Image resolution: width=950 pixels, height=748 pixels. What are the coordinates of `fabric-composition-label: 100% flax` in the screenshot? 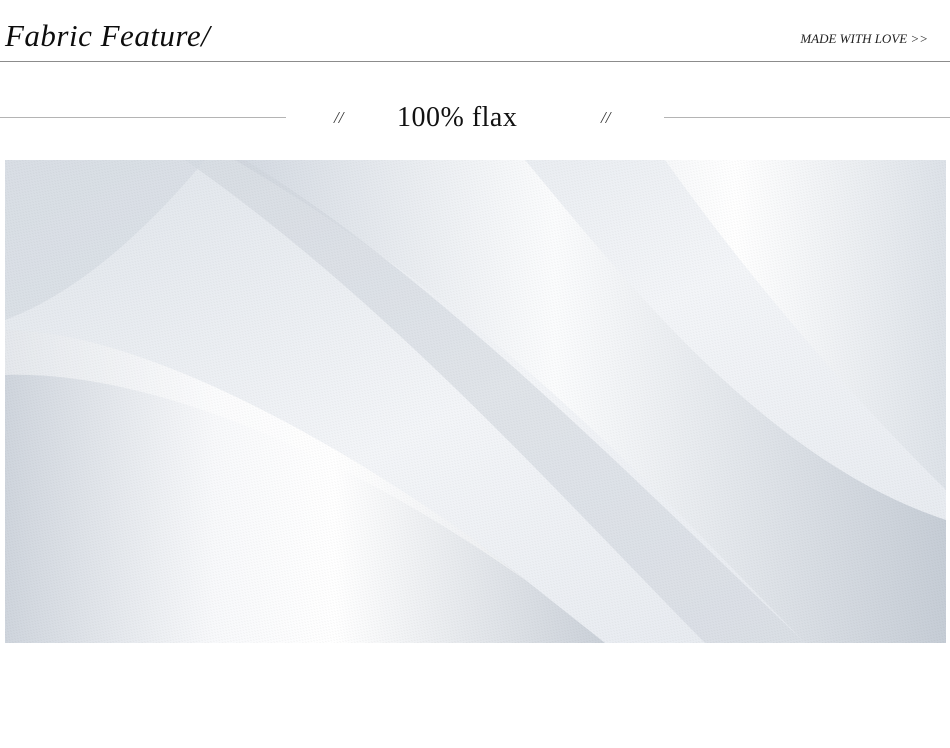 It's located at (457, 117).